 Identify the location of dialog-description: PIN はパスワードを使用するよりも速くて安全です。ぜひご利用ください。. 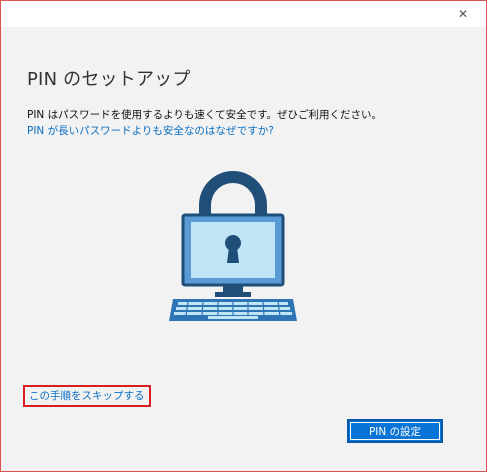
(205, 115).